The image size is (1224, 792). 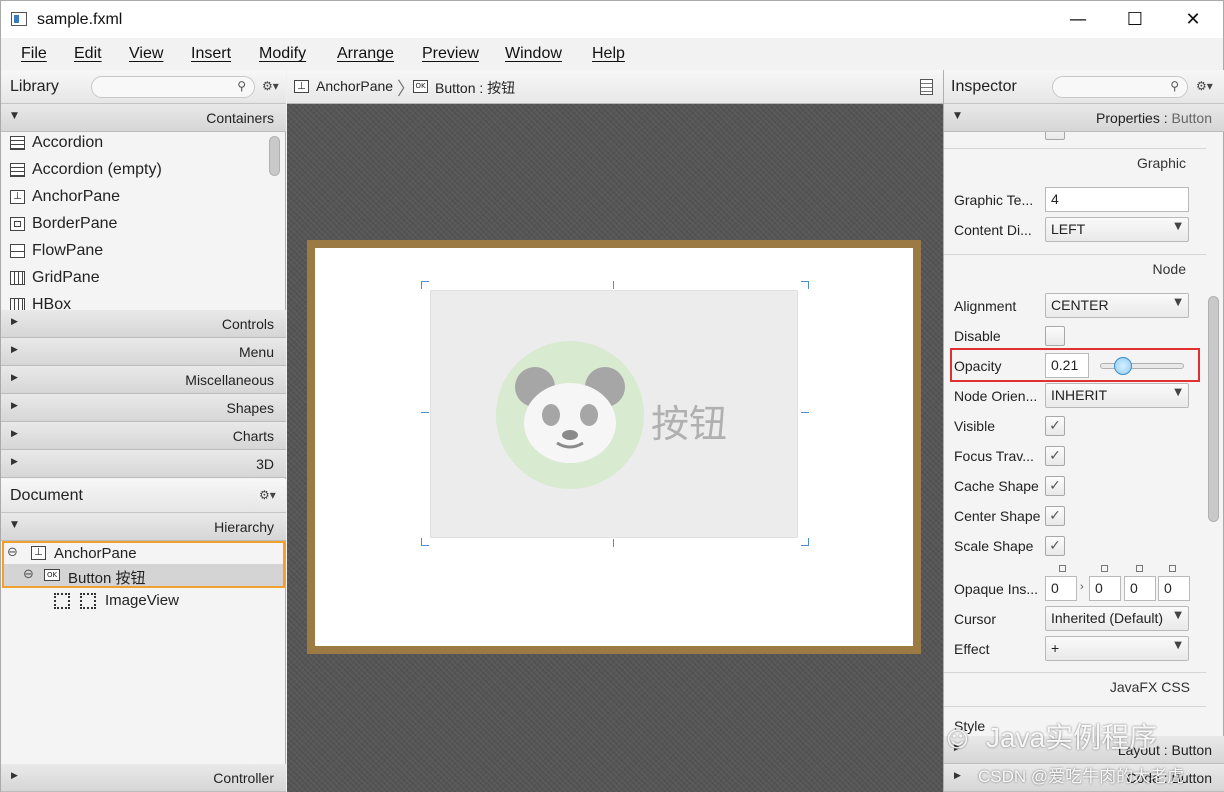 What do you see at coordinates (1084, 118) in the screenshot?
I see `section-properties: ▼ Properties : Button` at bounding box center [1084, 118].